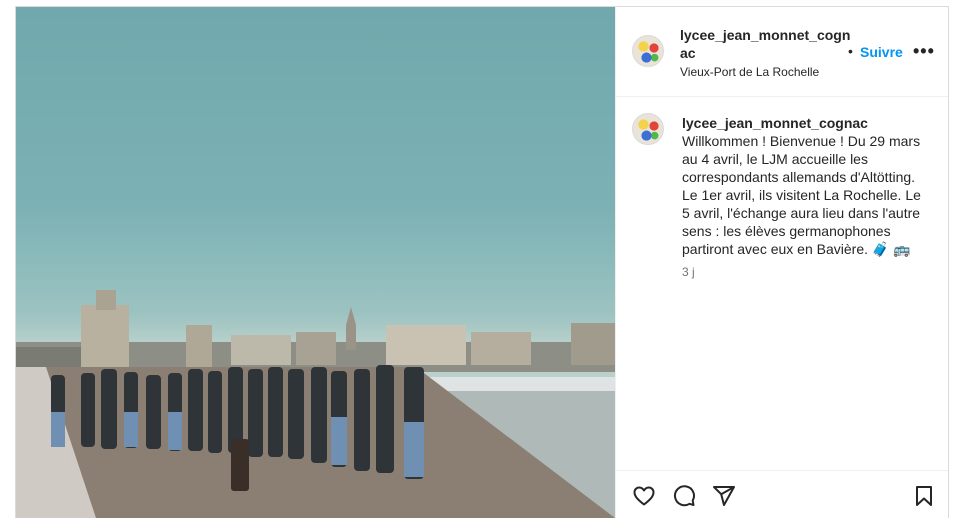 Image resolution: width=955 pixels, height=518 pixels. I want to click on caption-username: lycee_jean_monnet_cognac, so click(775, 123).